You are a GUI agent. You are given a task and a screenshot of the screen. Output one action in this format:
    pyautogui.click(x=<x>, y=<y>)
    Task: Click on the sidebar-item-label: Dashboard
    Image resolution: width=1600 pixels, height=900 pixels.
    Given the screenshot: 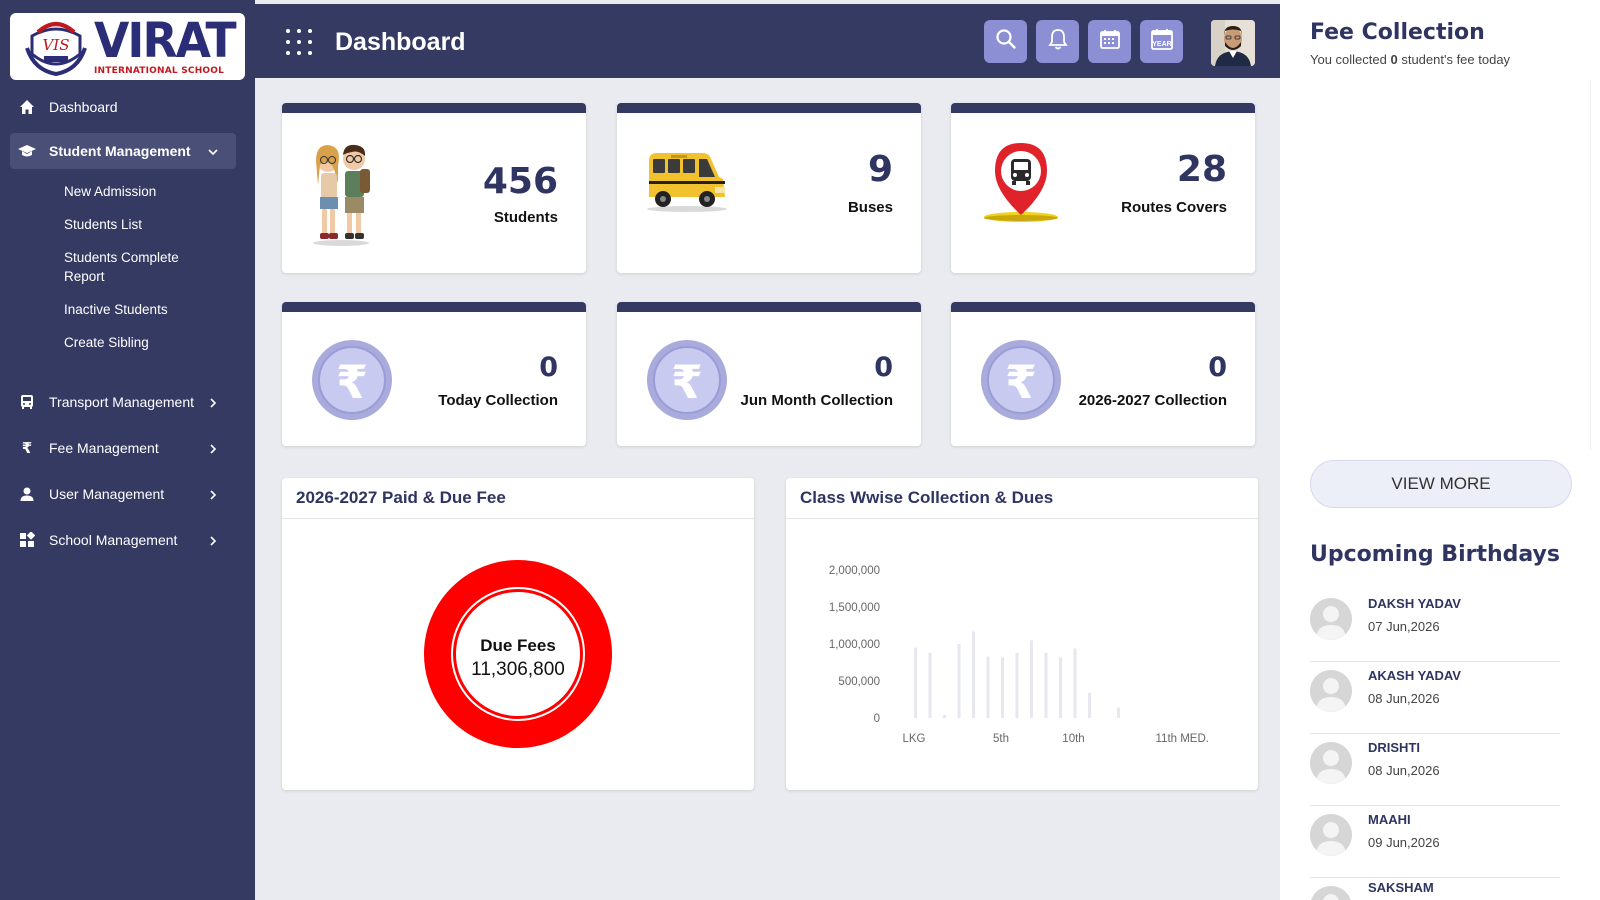 What is the action you would take?
    pyautogui.click(x=83, y=107)
    